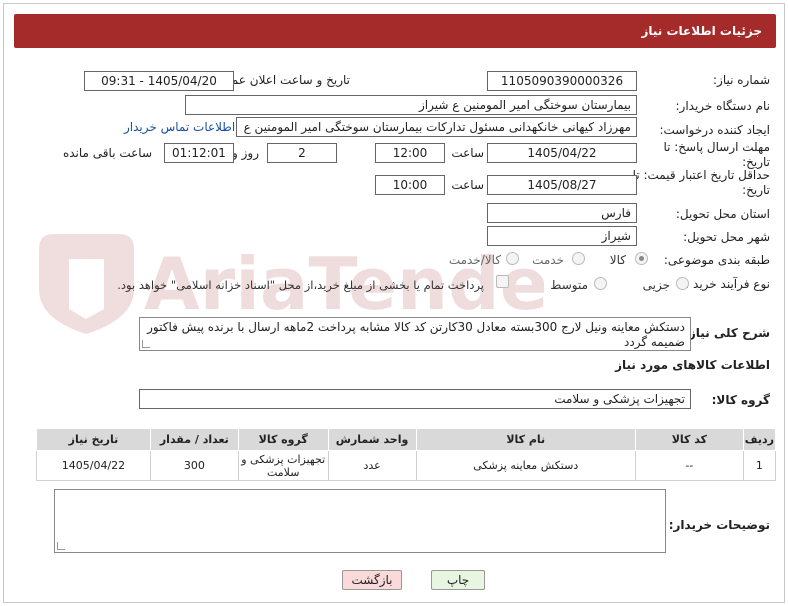 The width and height of the screenshot is (788, 606). What do you see at coordinates (410, 185) in the screenshot?
I see `price-time-field: 10:00` at bounding box center [410, 185].